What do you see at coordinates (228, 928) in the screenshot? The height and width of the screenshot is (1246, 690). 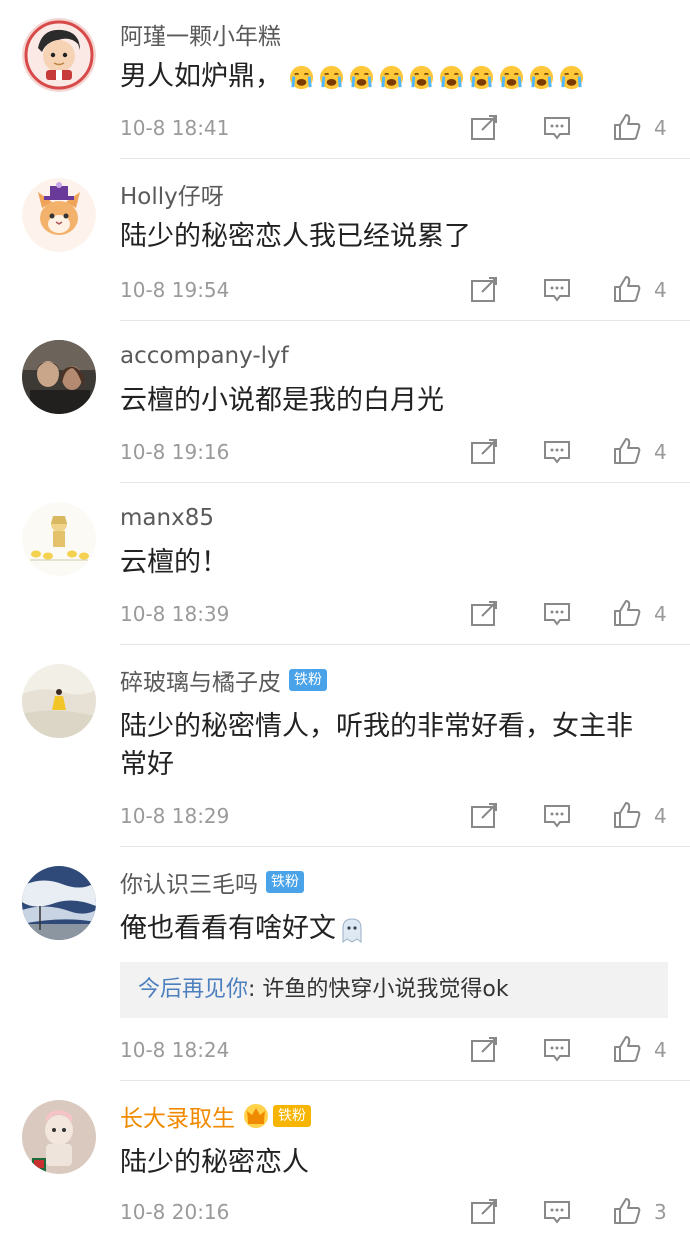 I see `comment-text-content: 俺也看看有啥好文` at bounding box center [228, 928].